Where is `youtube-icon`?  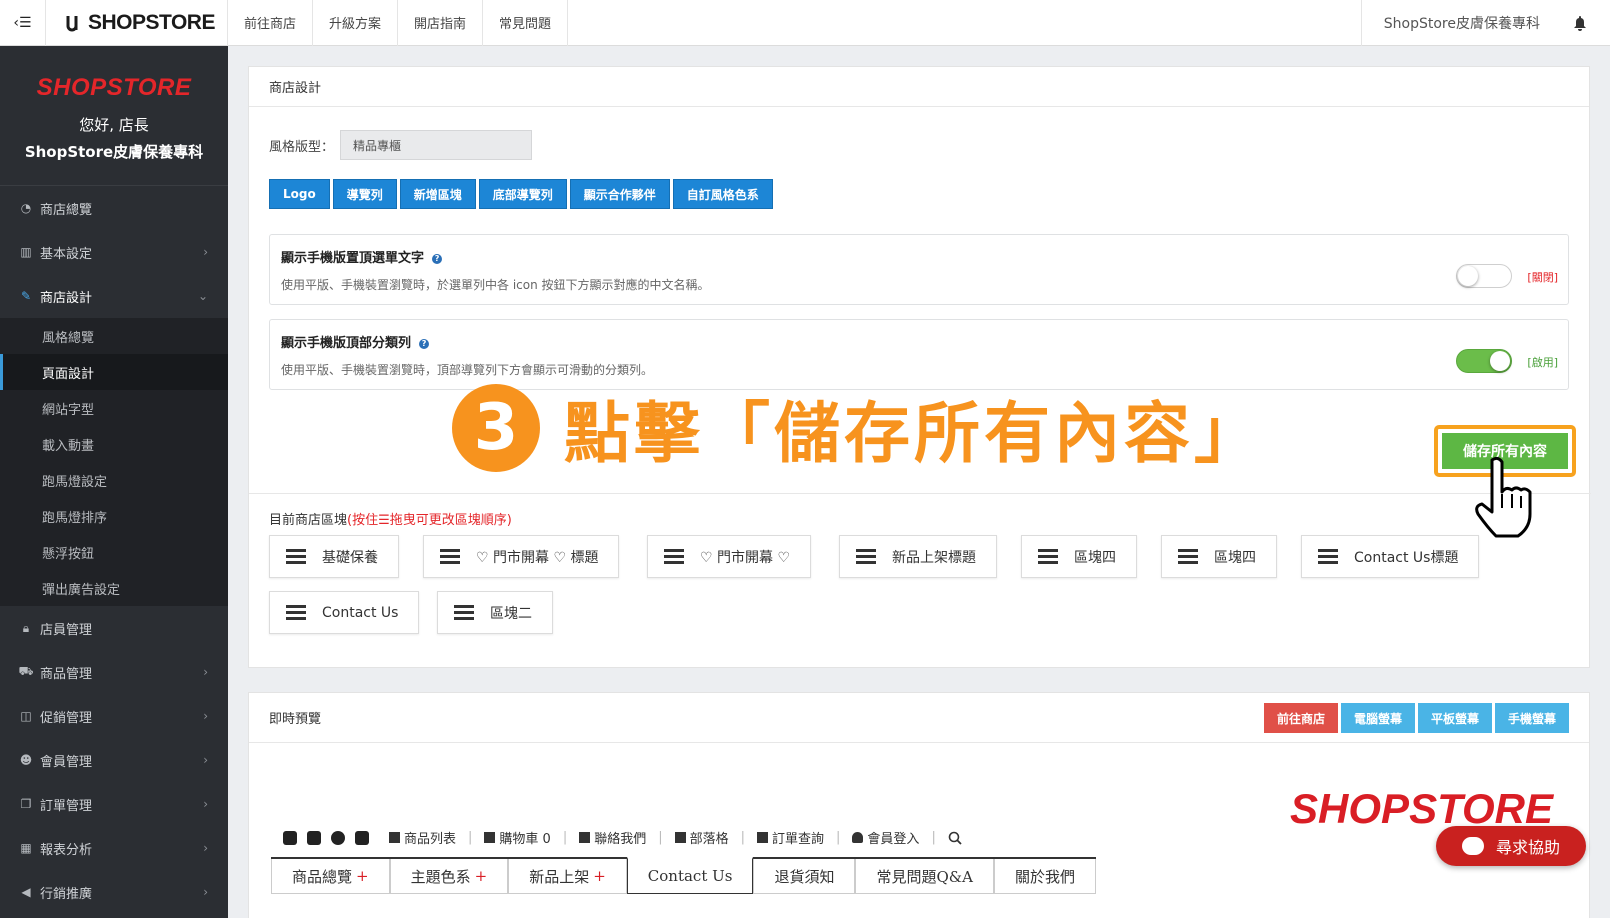 youtube-icon is located at coordinates (362, 837).